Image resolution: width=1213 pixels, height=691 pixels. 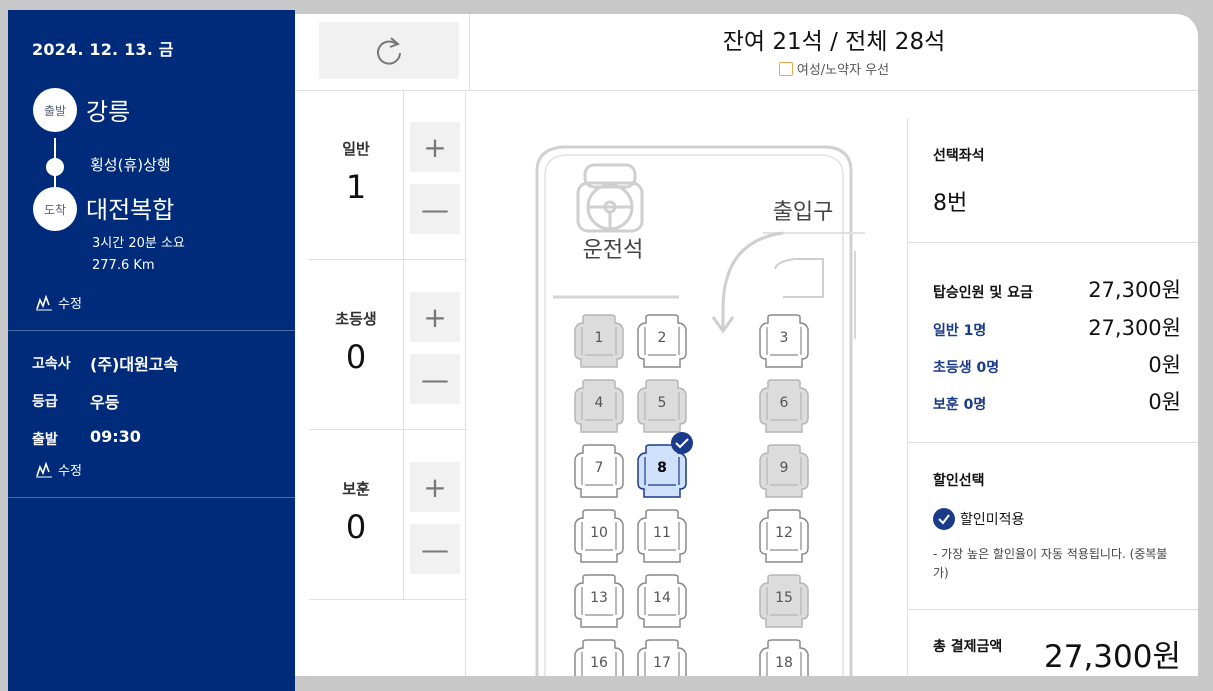 I want to click on refresh-button, so click(x=389, y=50).